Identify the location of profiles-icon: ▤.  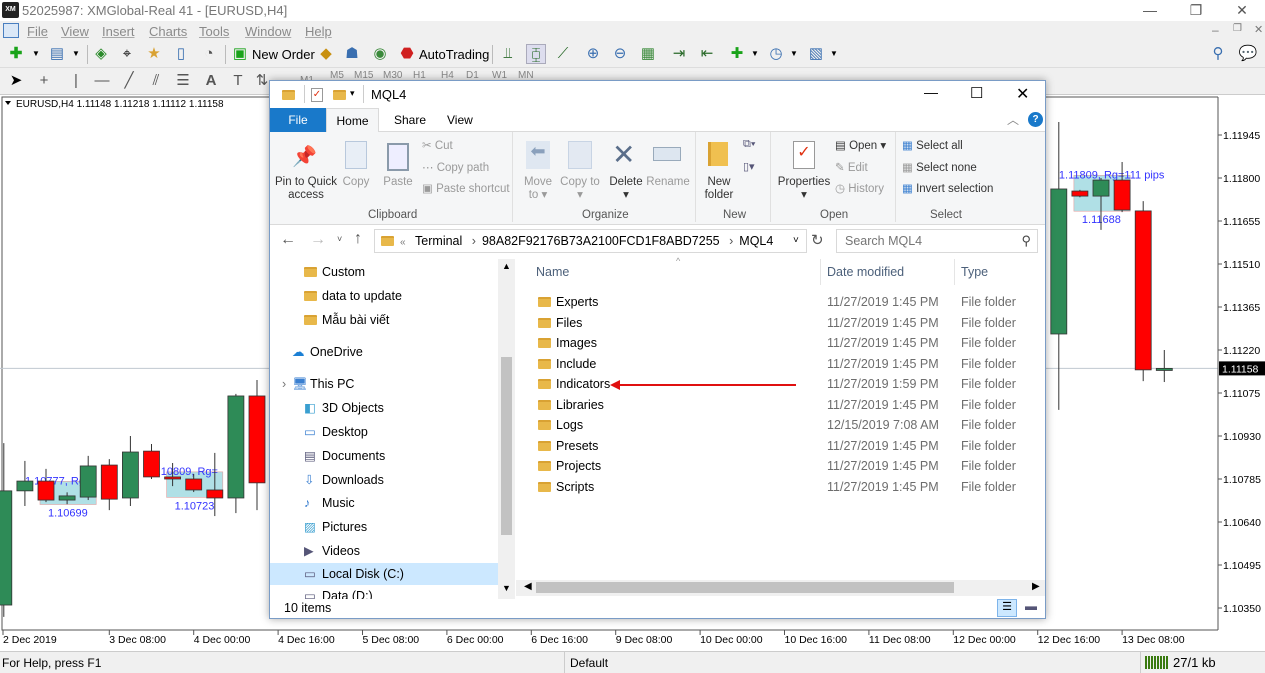
(57, 54).